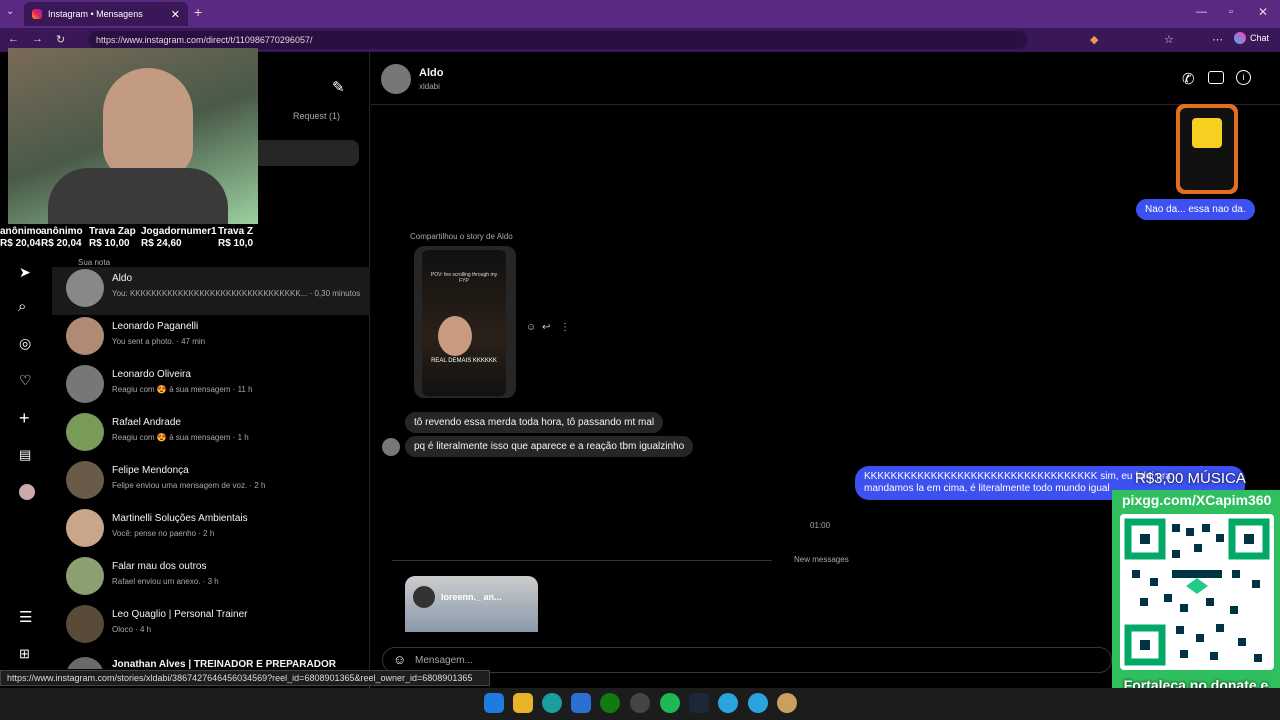 Image resolution: width=1280 pixels, height=720 pixels. What do you see at coordinates (1216, 77) in the screenshot?
I see `video-call-icon` at bounding box center [1216, 77].